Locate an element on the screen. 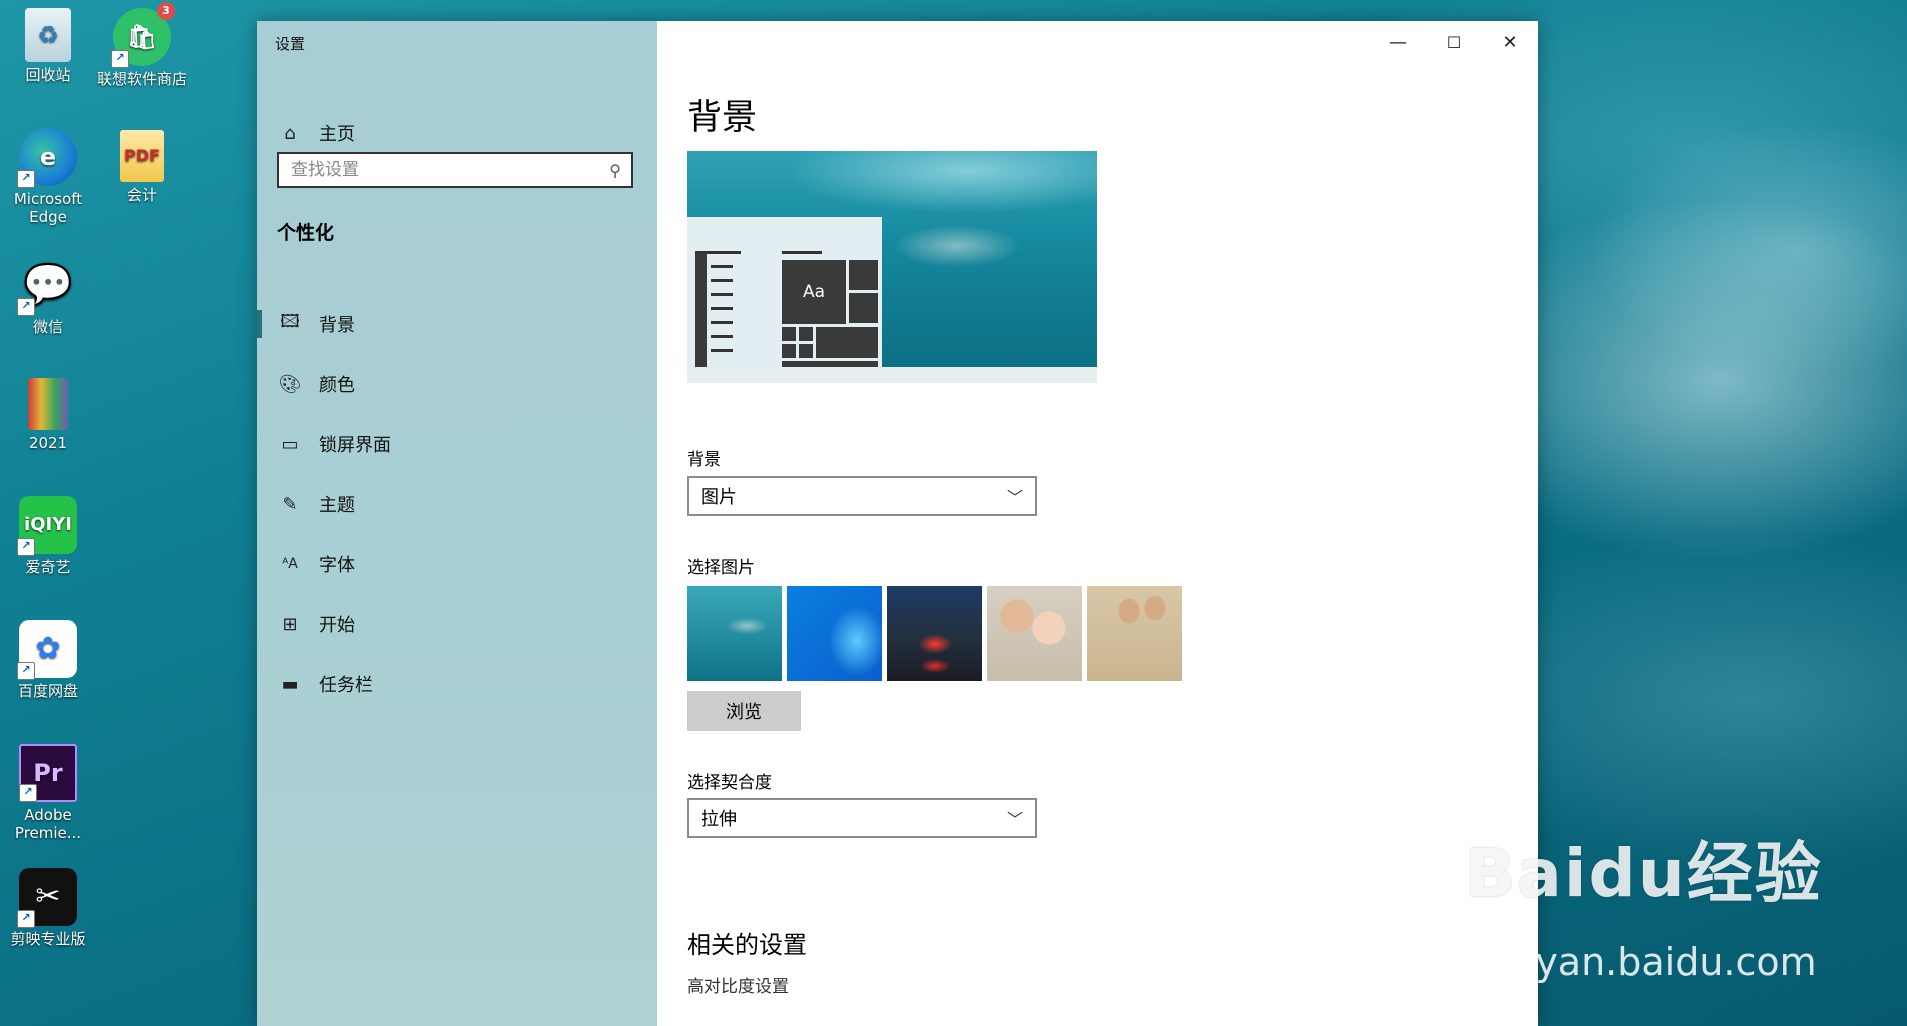 The image size is (1907, 1026). notification-badge: 3 is located at coordinates (166, 11).